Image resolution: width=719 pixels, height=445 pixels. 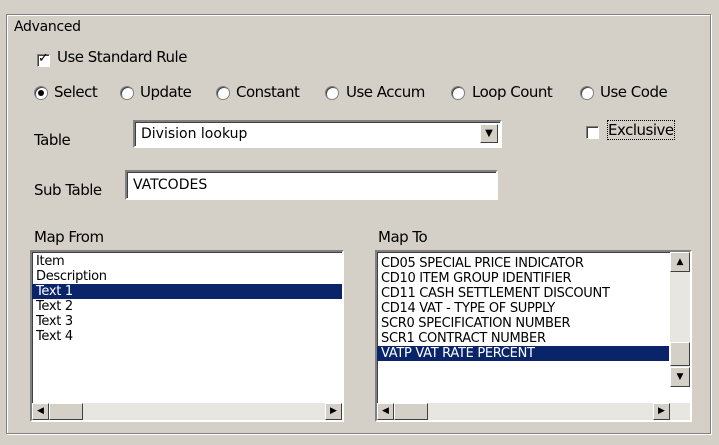 I want to click on list-item: Text 2, so click(x=187, y=306).